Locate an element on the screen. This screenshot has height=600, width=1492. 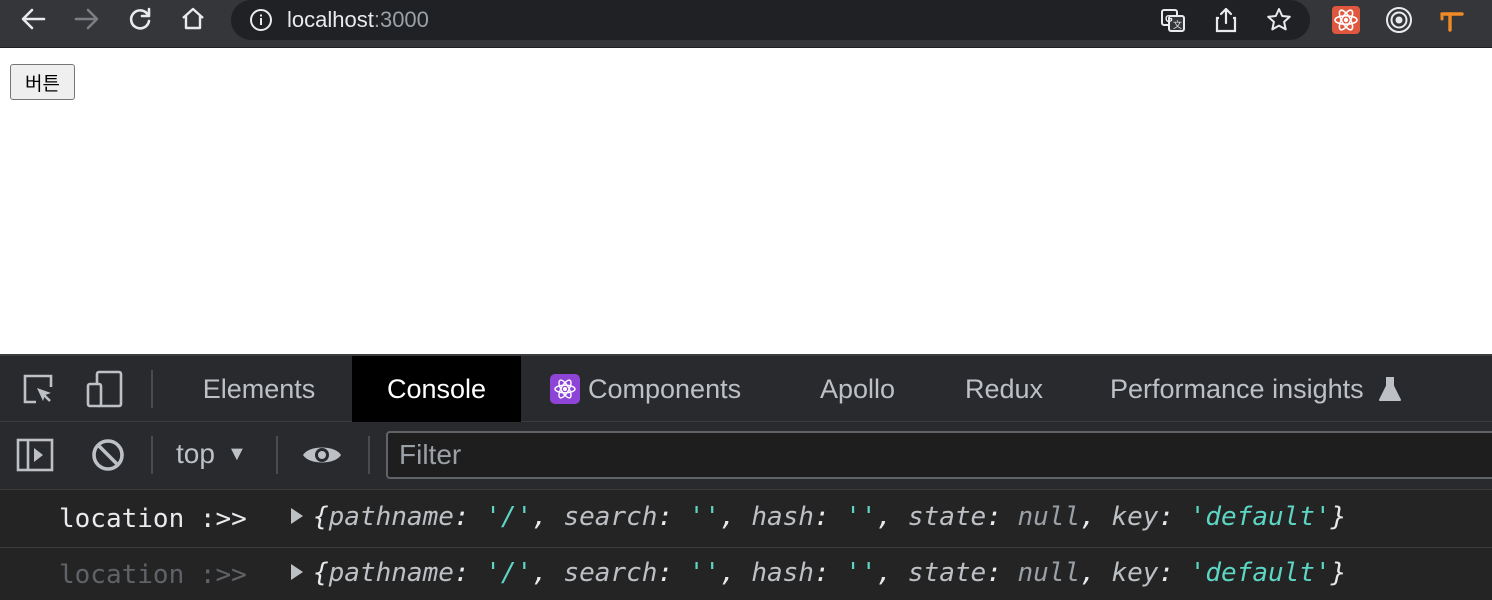
device-toolbar-icon is located at coordinates (104, 389).